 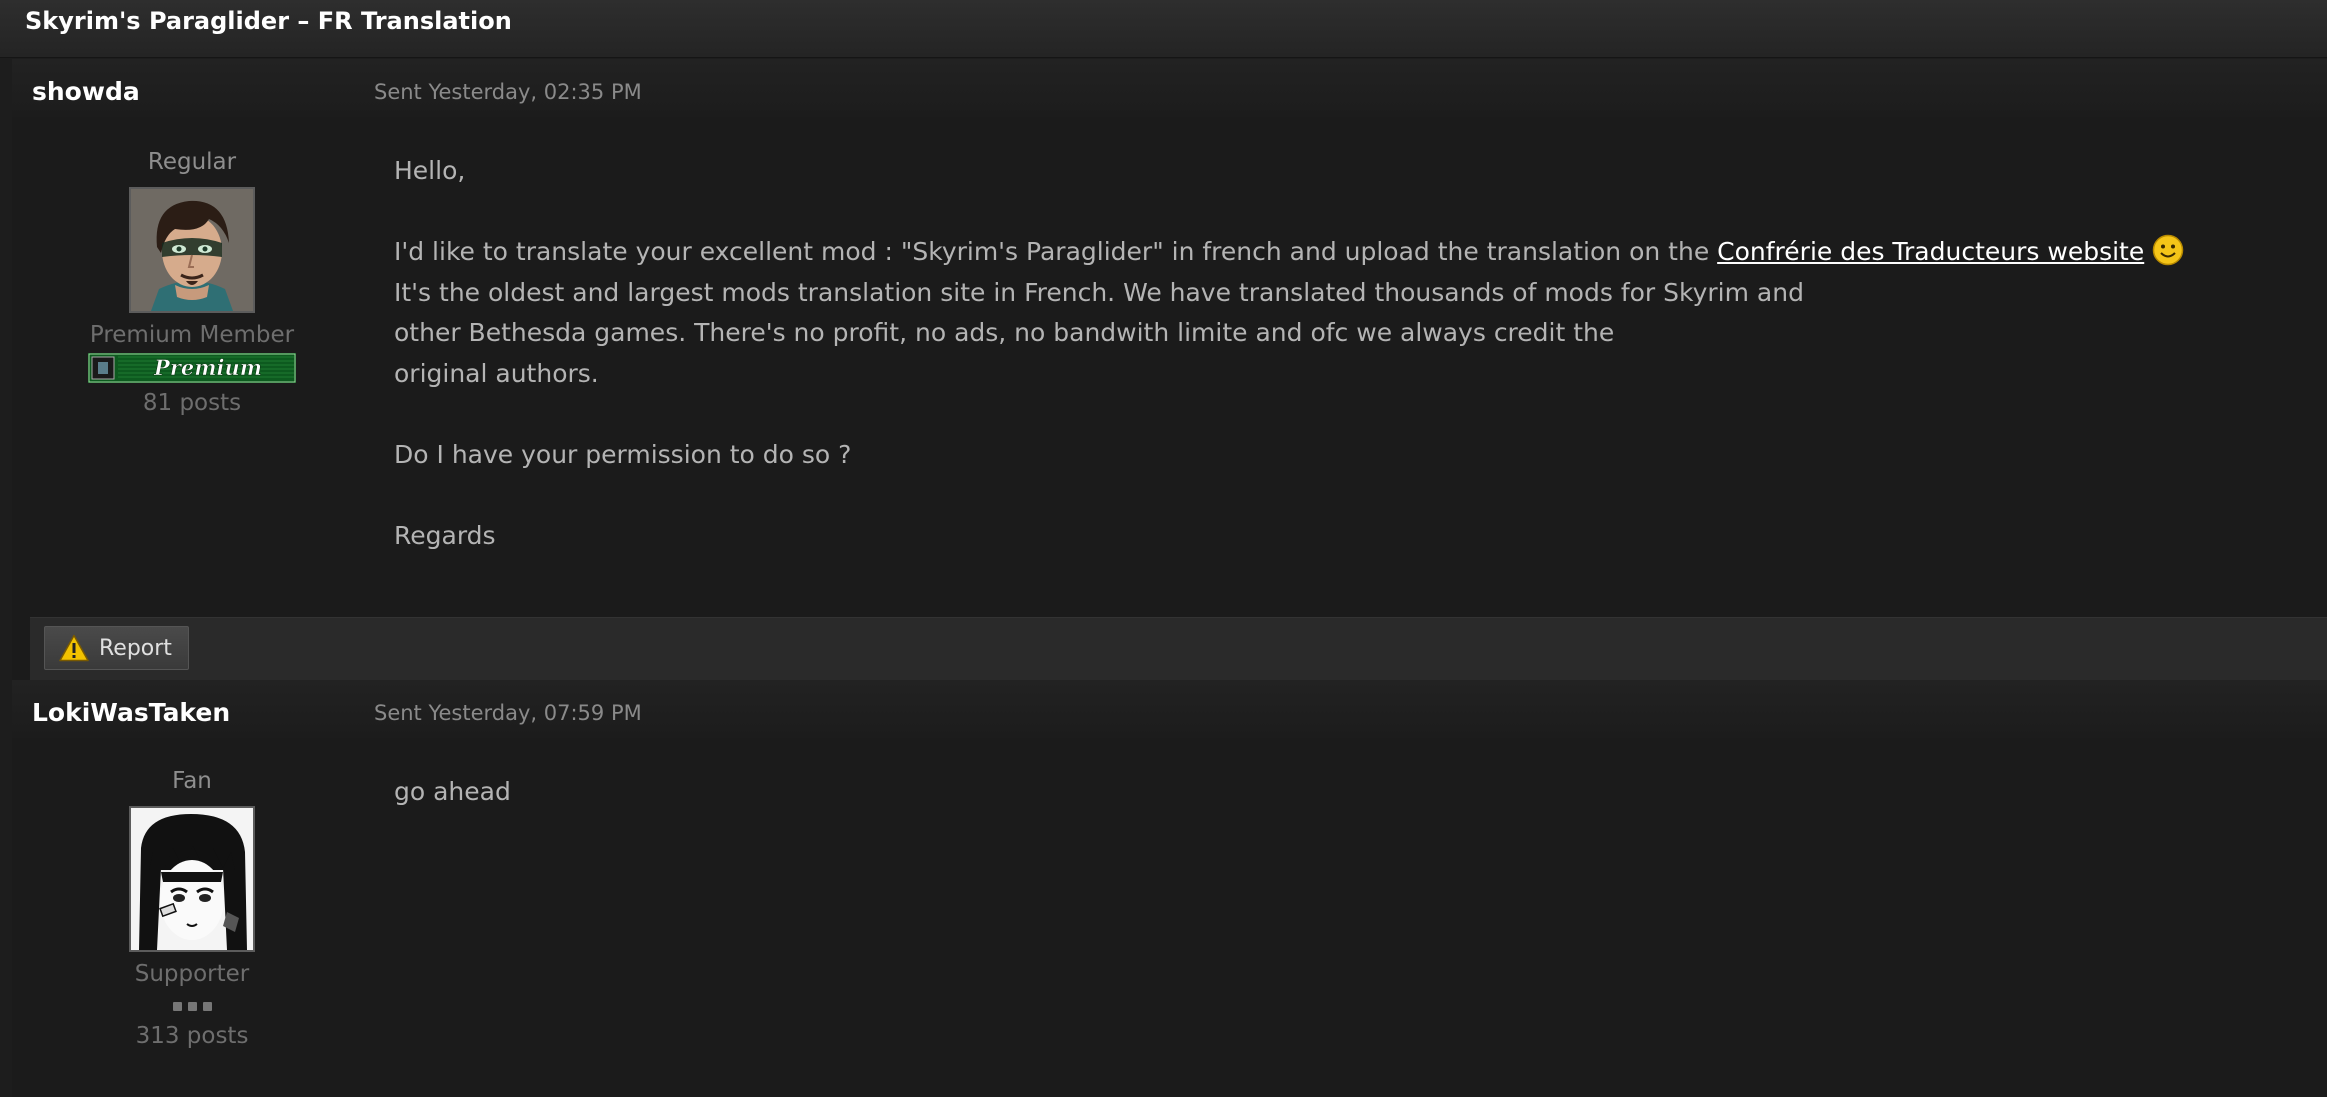 What do you see at coordinates (430, 170) in the screenshot?
I see `body-line: Hello,` at bounding box center [430, 170].